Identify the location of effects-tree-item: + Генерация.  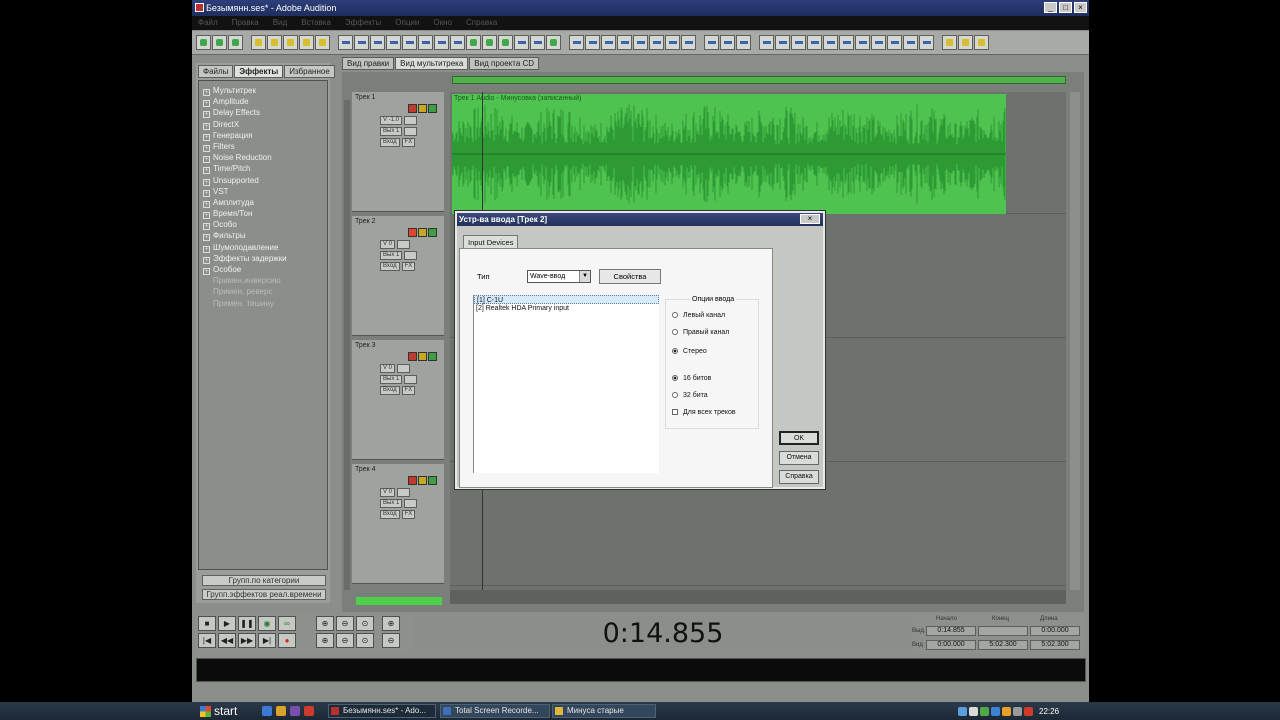
(263, 135).